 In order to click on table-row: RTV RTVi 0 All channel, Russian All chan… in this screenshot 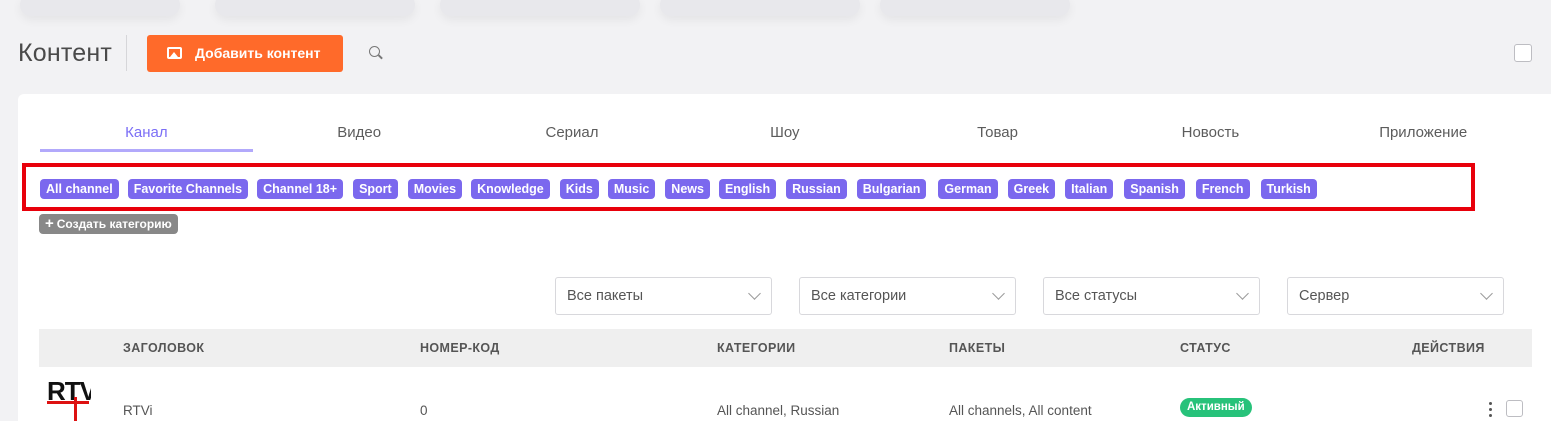, I will do `click(785, 394)`.